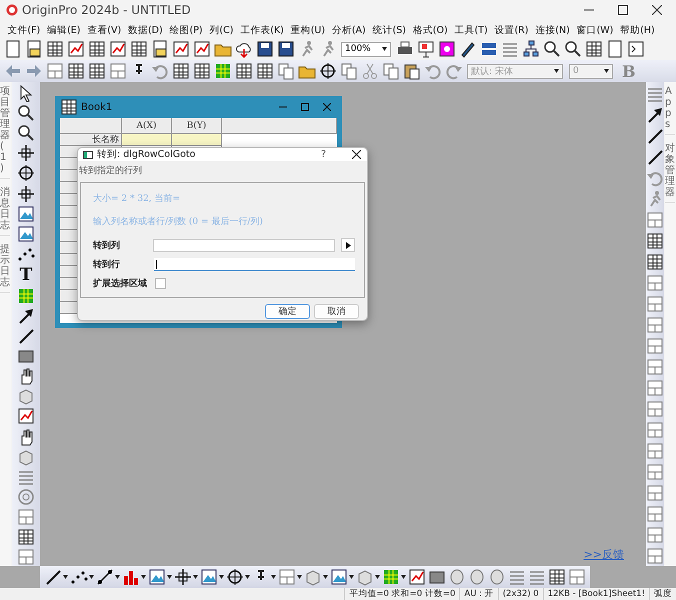 The image size is (676, 600). What do you see at coordinates (670, 171) in the screenshot?
I see `side-tab: 对象管理器` at bounding box center [670, 171].